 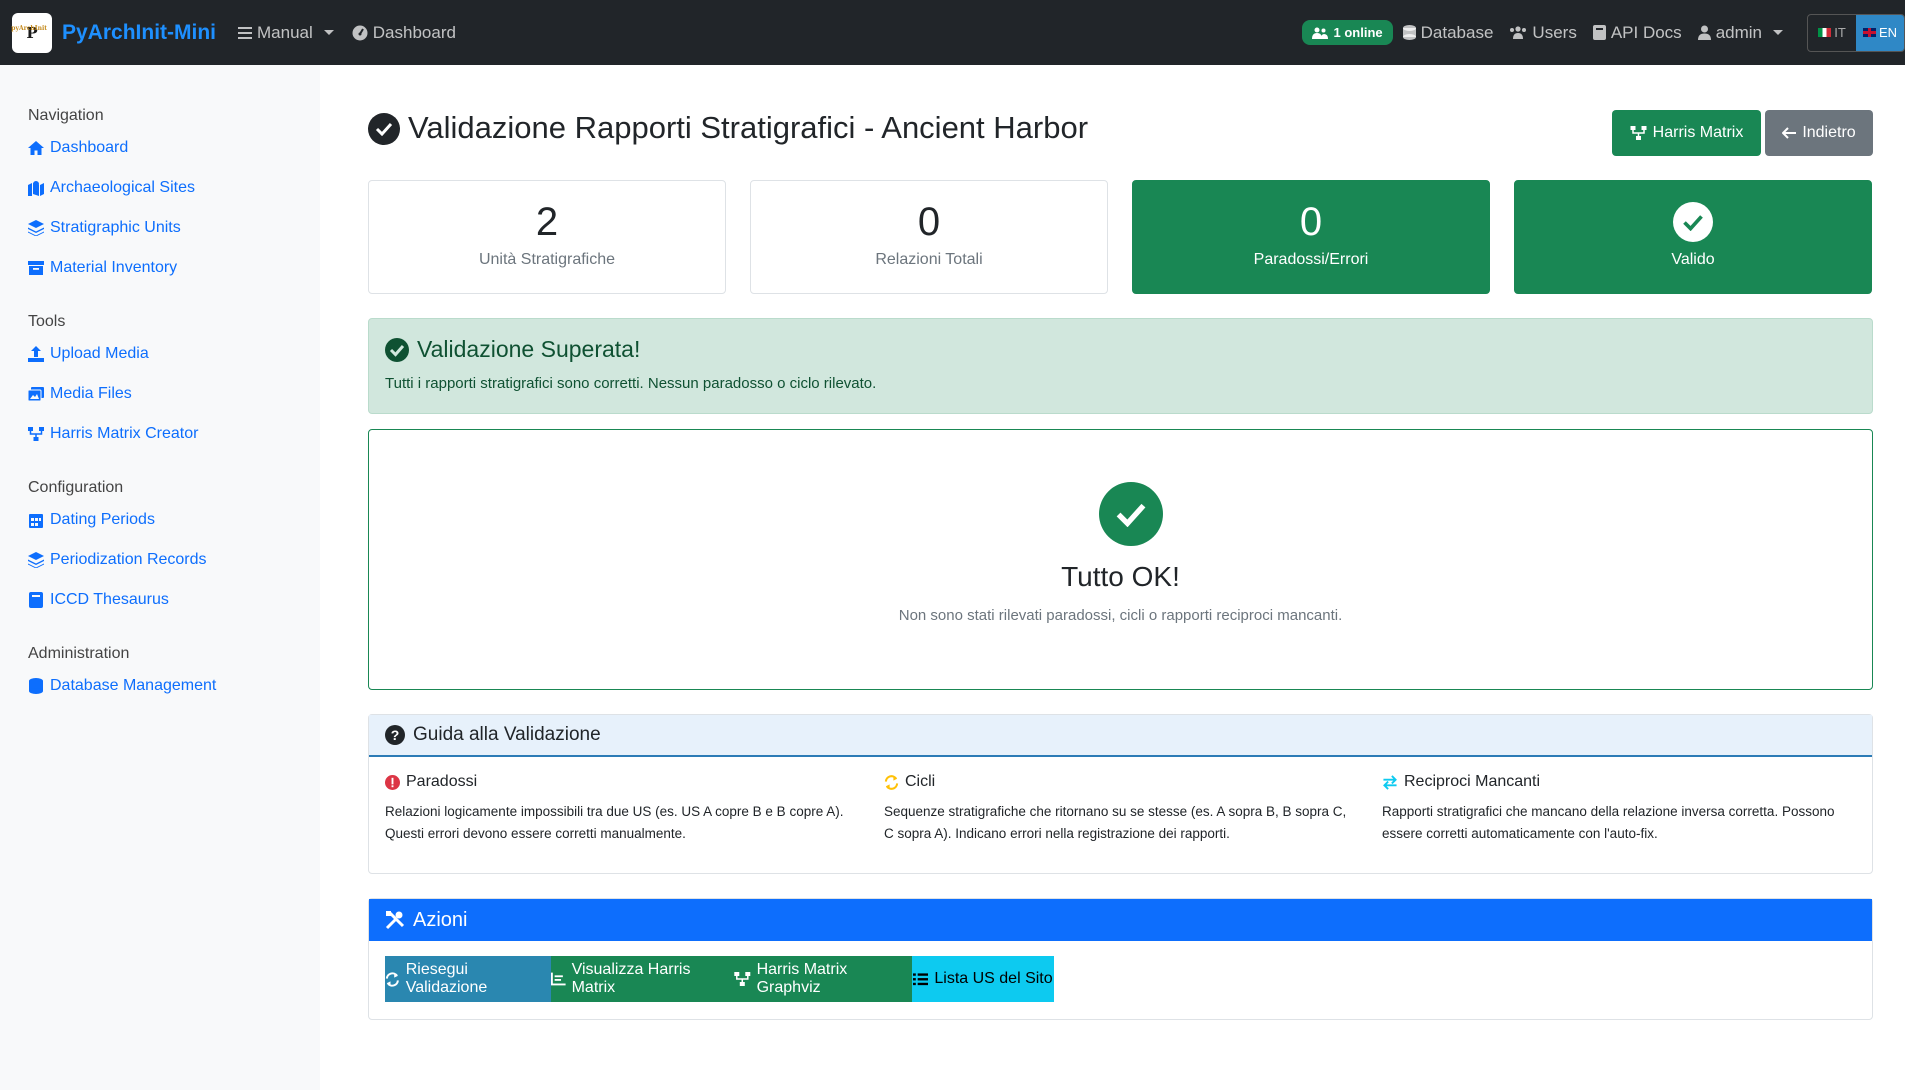 I want to click on sidebar-item-database-management: Database Management, so click(x=122, y=686).